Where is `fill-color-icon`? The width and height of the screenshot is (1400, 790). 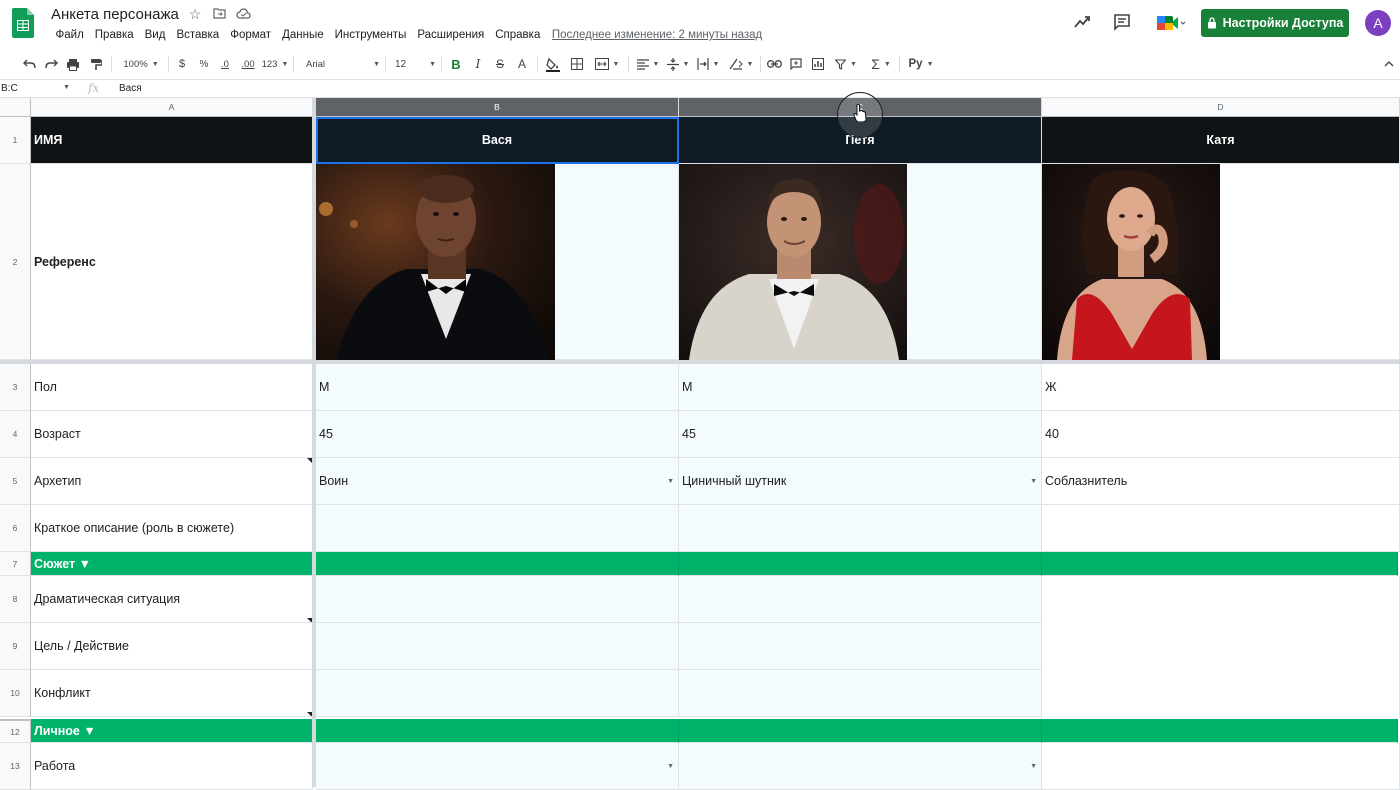
fill-color-icon is located at coordinates (553, 64).